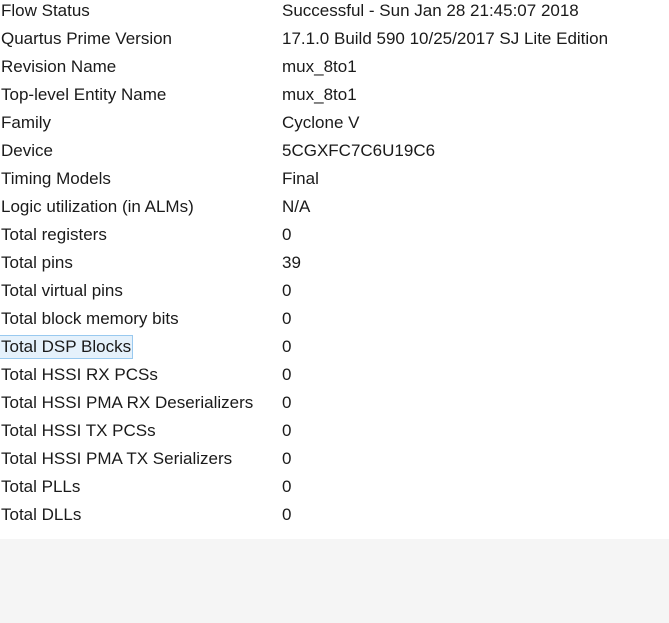 Image resolution: width=669 pixels, height=623 pixels. What do you see at coordinates (334, 294) in the screenshot?
I see `report-row-total-virtual-pins: Total virtual pins 0` at bounding box center [334, 294].